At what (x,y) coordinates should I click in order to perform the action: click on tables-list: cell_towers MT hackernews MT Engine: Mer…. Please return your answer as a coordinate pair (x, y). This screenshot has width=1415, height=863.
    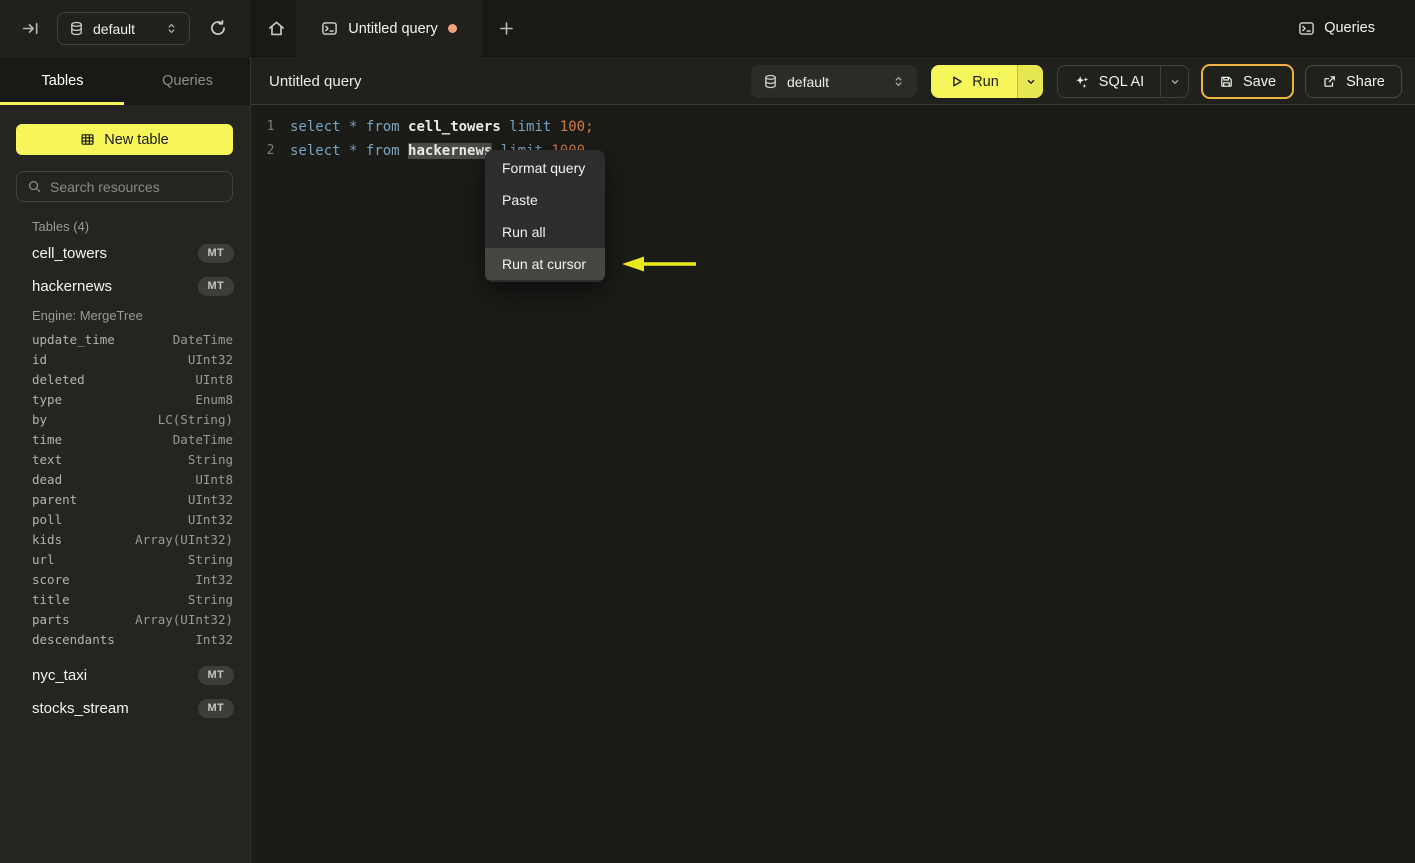
    Looking at the image, I should click on (125, 481).